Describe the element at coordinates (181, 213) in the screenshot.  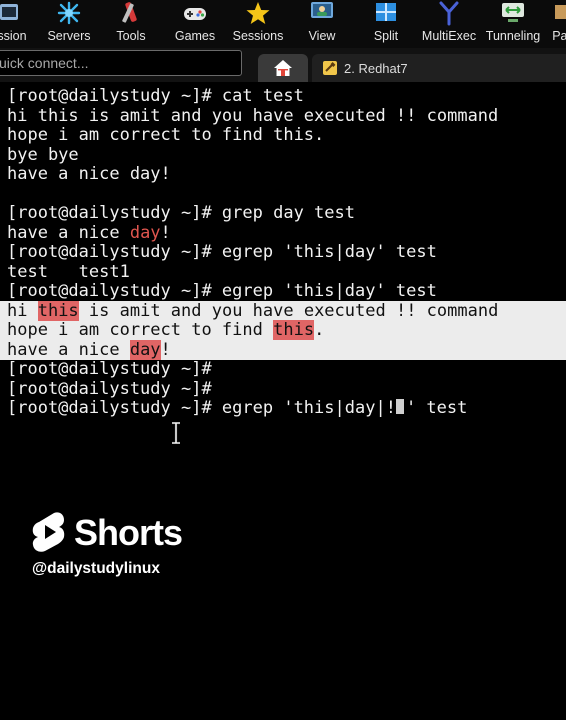
I see `terminal-line: [root@dailystudy ~]# grep day test` at that location.